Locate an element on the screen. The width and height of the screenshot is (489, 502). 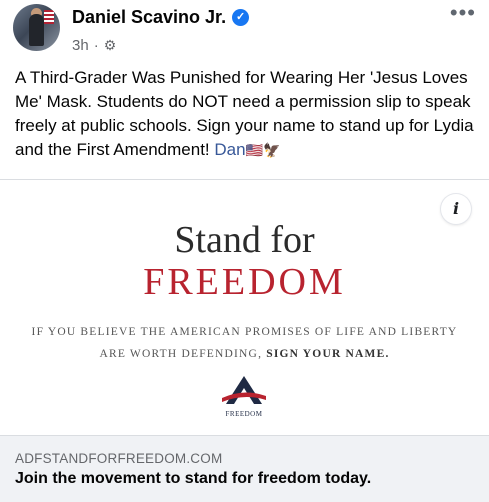
adf-logo-text: FREEDOM is located at coordinates (244, 414).